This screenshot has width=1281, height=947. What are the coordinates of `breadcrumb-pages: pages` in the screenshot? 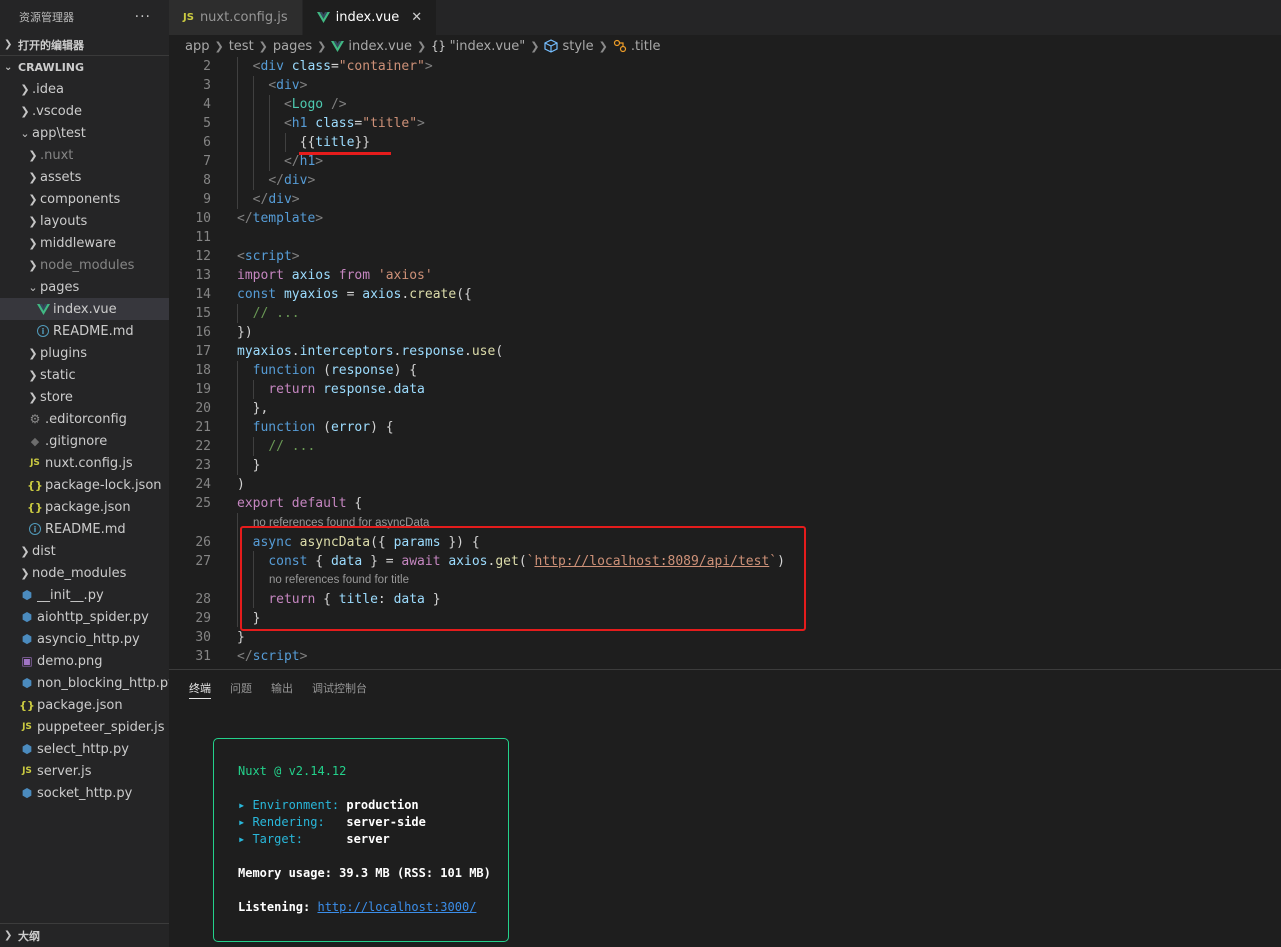 It's located at (292, 46).